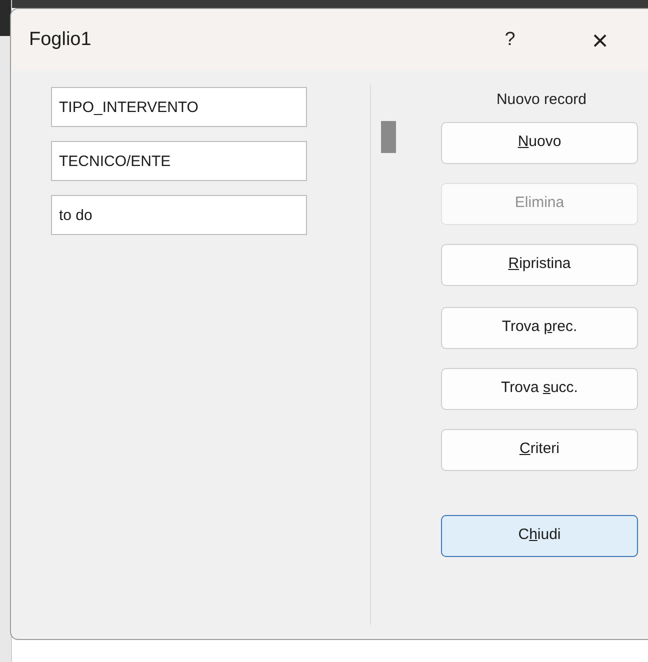 This screenshot has width=648, height=662. I want to click on scrollbar-thumb, so click(388, 137).